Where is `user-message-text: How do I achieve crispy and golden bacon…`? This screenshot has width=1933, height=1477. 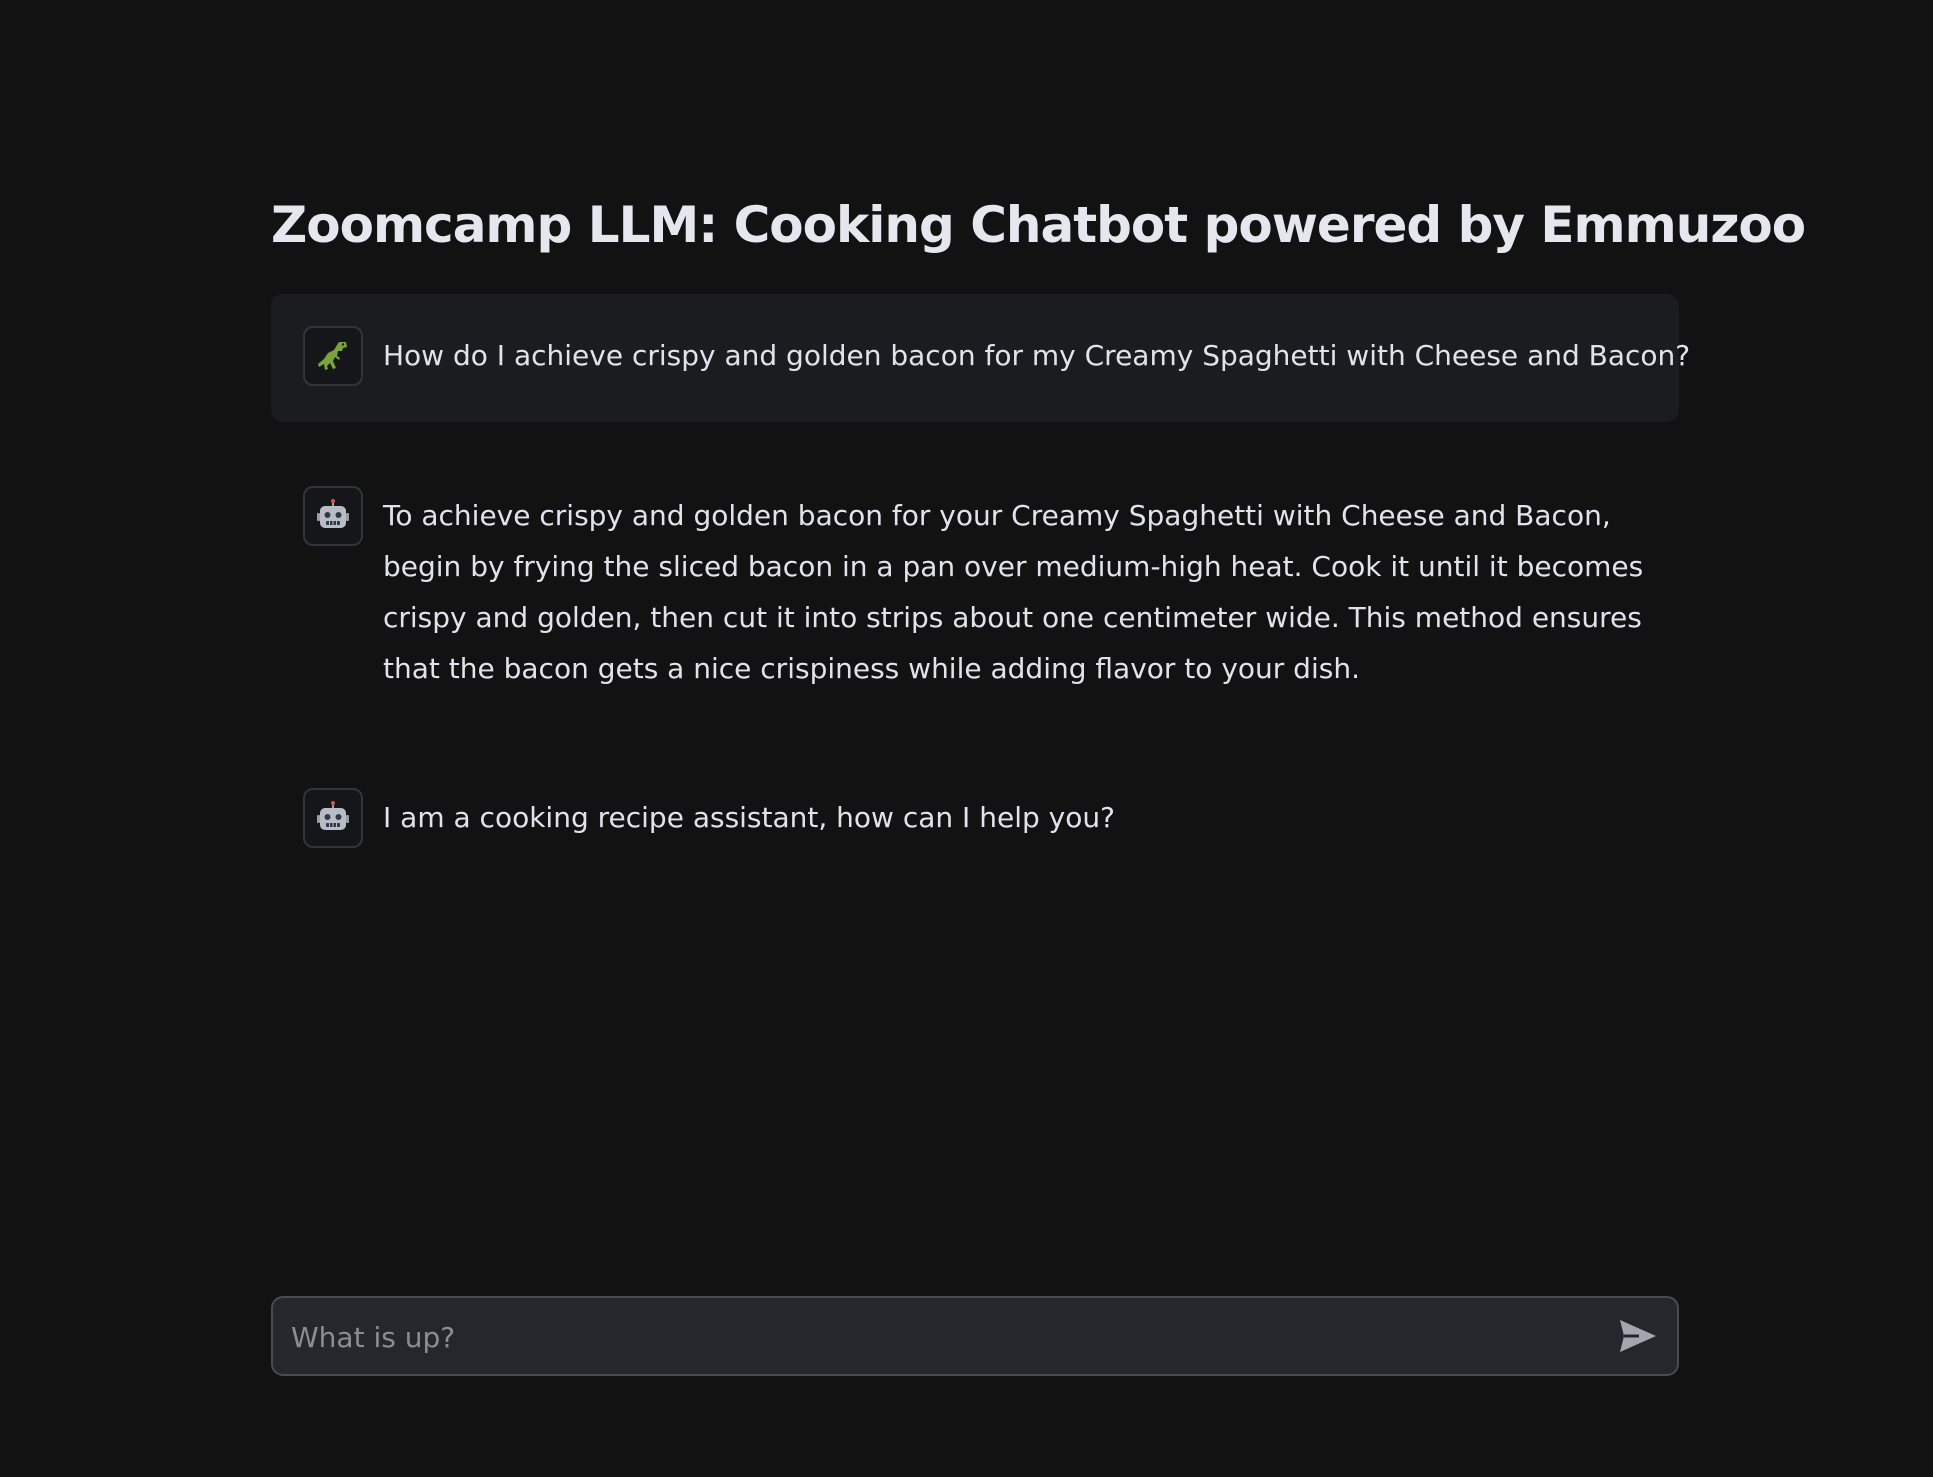
user-message-text: How do I achieve crispy and golden bacon… is located at coordinates (1037, 355).